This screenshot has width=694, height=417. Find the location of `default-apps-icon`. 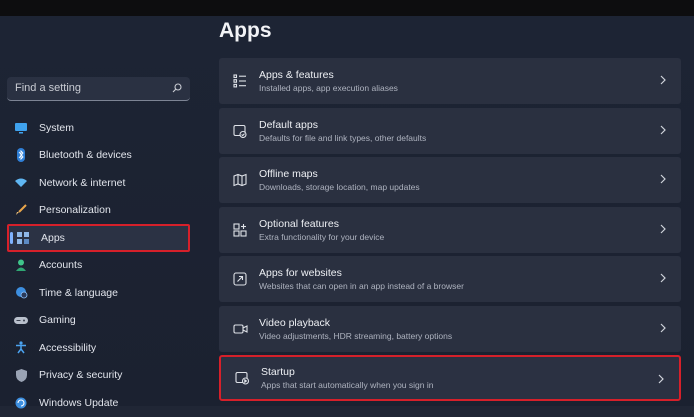

default-apps-icon is located at coordinates (240, 131).